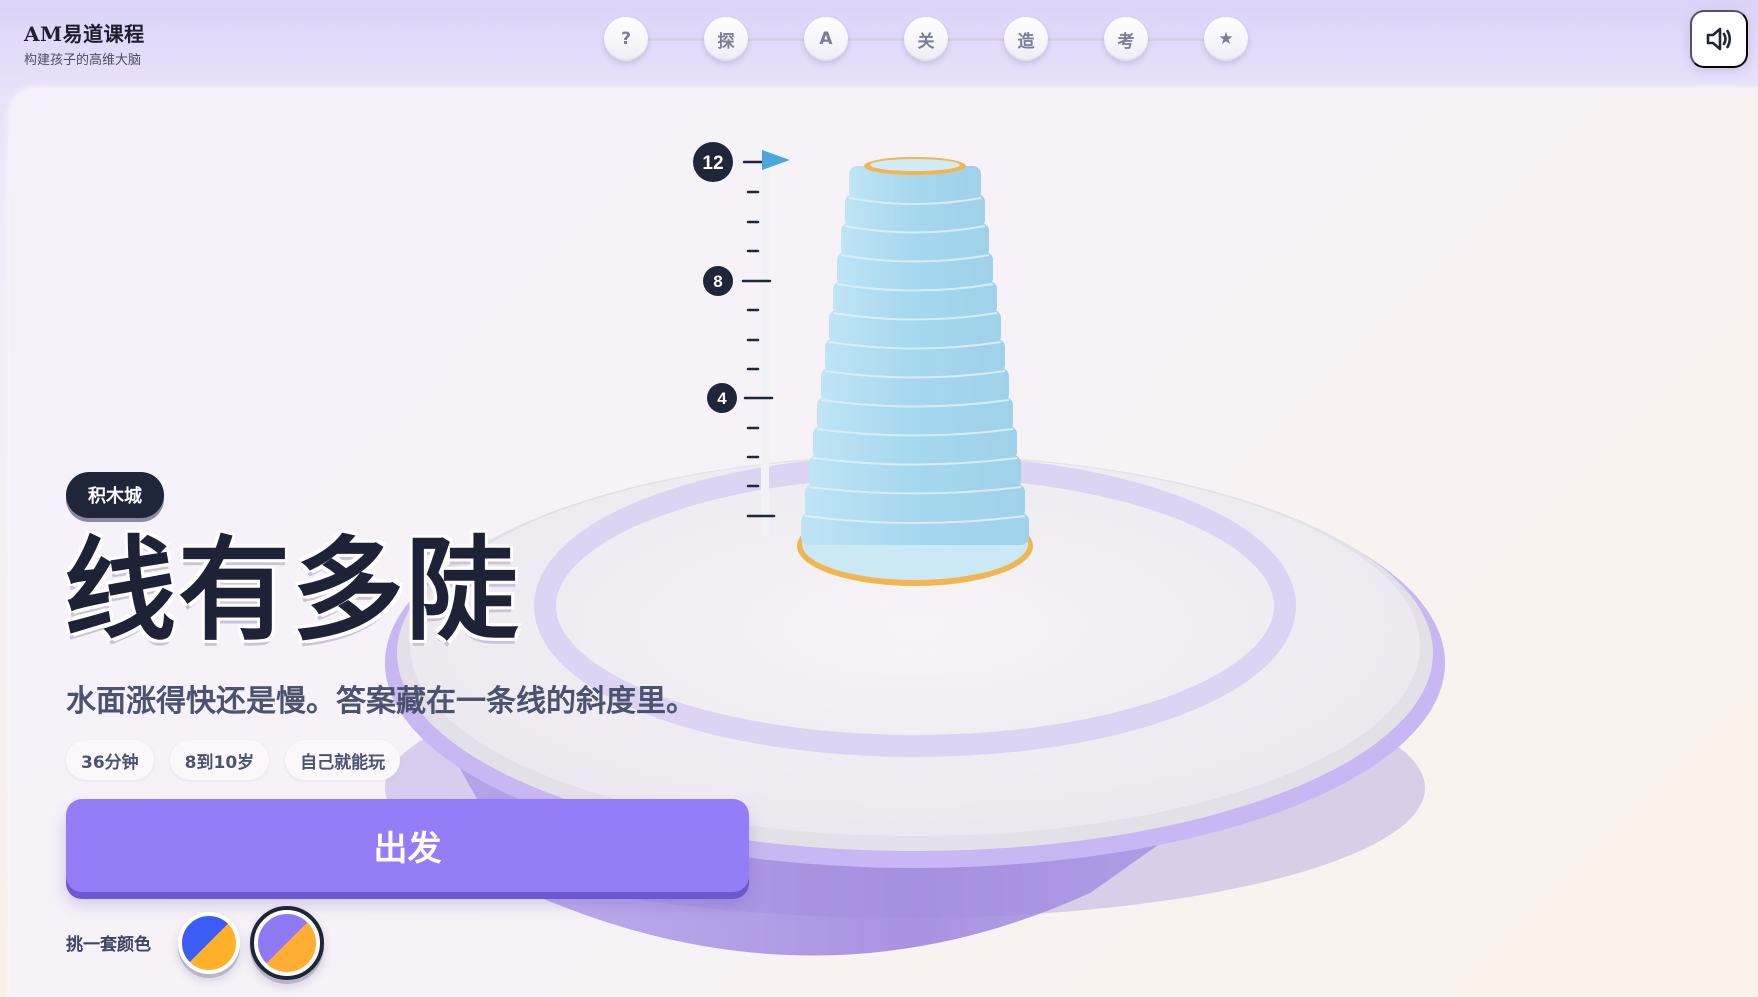 This screenshot has height=997, width=1758. I want to click on step-test: 考, so click(1126, 39).